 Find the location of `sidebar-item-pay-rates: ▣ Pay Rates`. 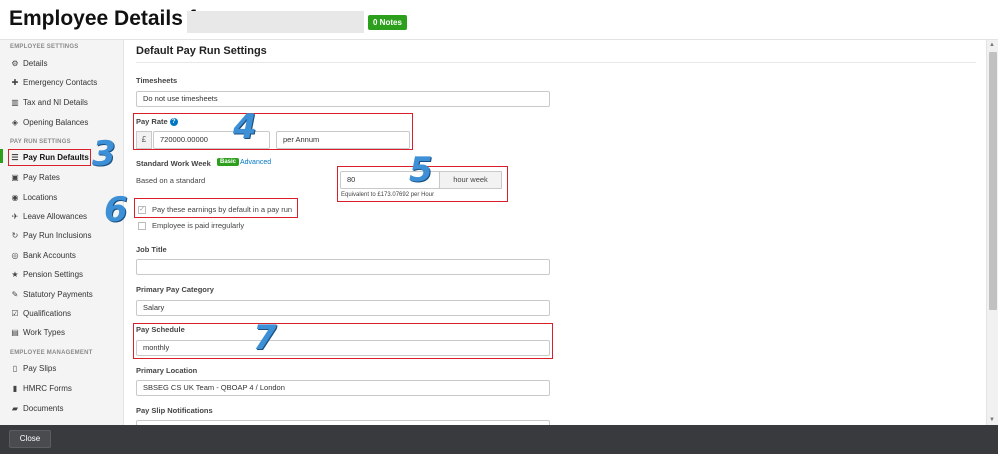

sidebar-item-pay-rates: ▣ Pay Rates is located at coordinates (35, 177).